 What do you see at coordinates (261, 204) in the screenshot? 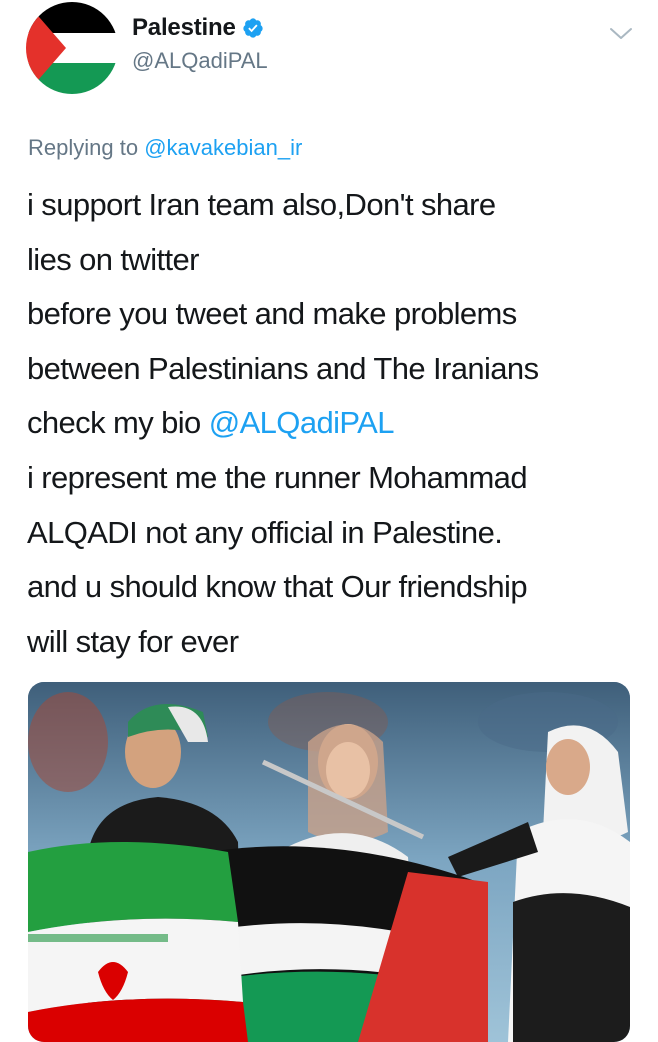
I see `tweet-line: i support Iran team also,Don't share` at bounding box center [261, 204].